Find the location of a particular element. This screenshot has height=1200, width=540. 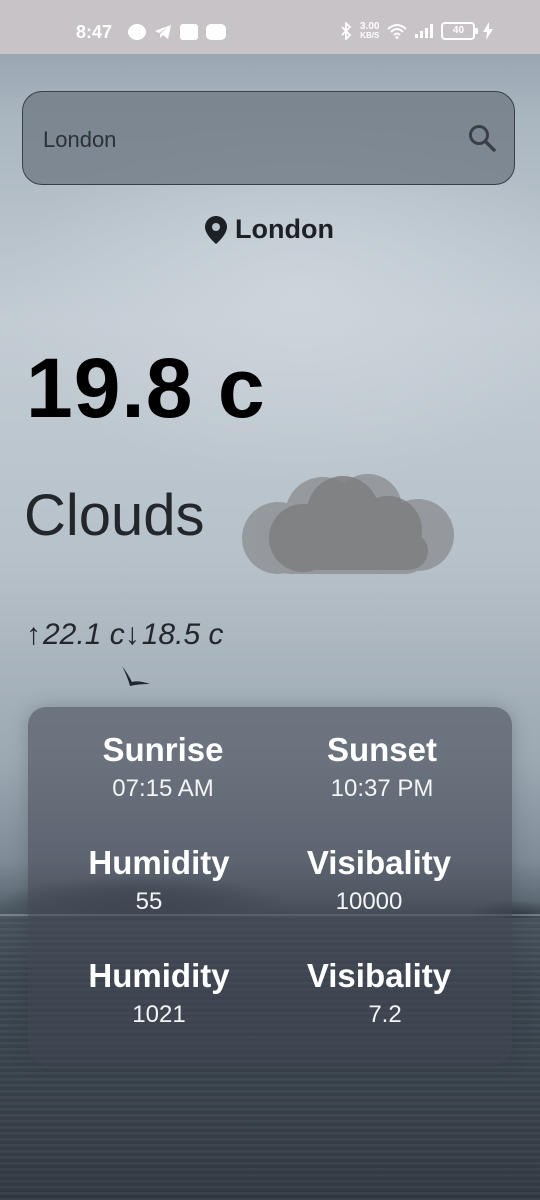

search-input is located at coordinates (243, 140).